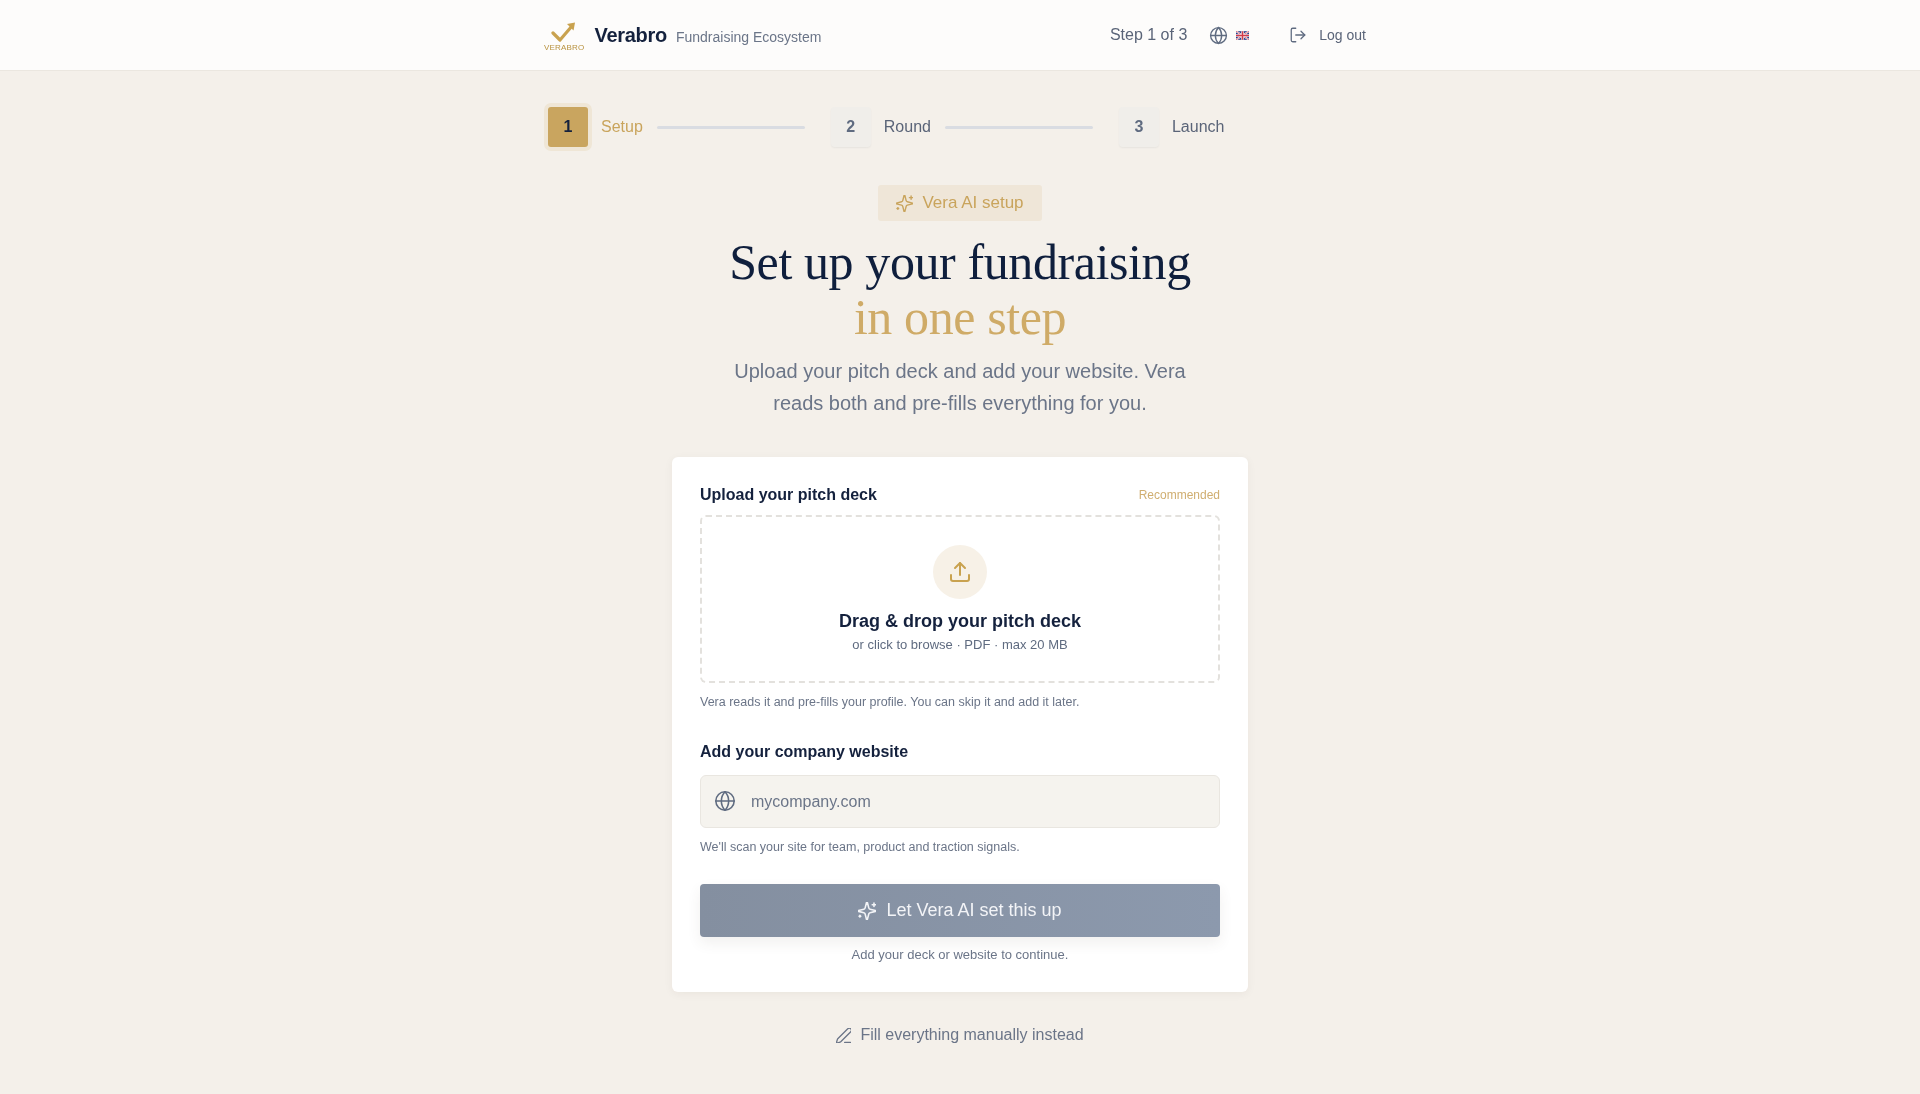 The image size is (1920, 1094). I want to click on checkmark-arrow-logo-icon, so click(564, 32).